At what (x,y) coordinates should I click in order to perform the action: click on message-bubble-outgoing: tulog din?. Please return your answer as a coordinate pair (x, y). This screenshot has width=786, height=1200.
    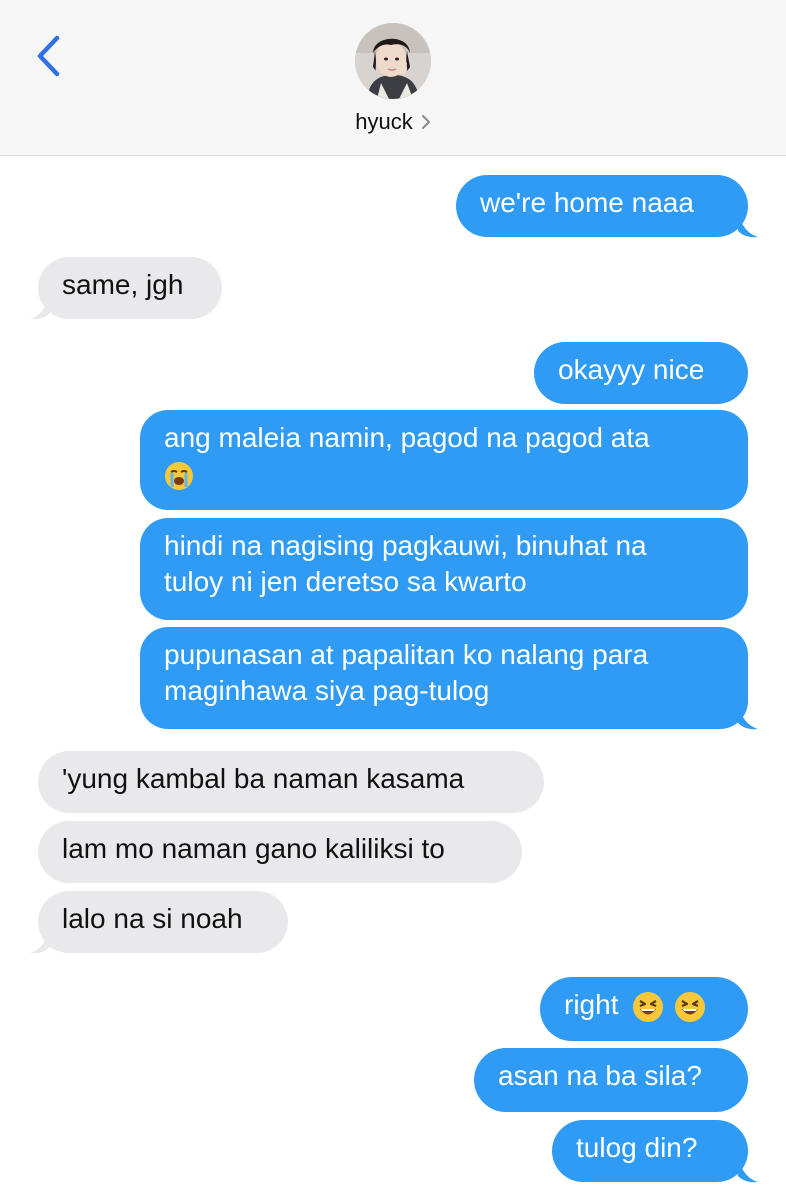
    Looking at the image, I should click on (650, 1151).